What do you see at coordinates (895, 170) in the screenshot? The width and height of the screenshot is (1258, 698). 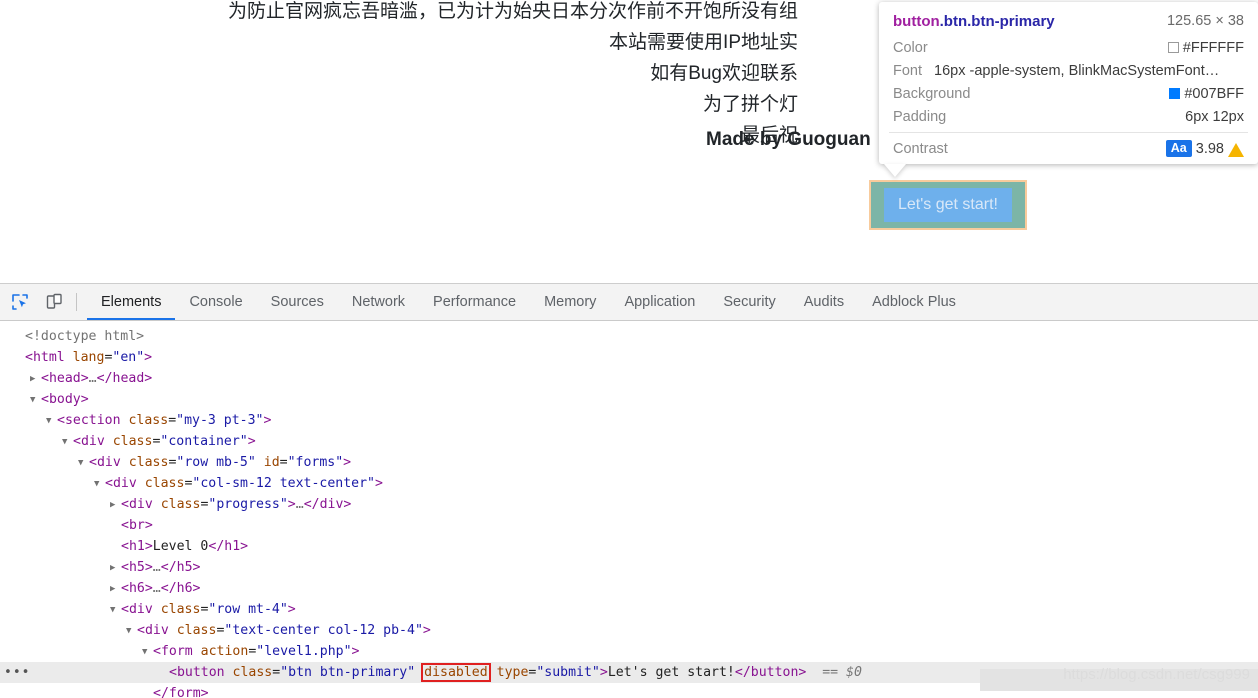 I see `tooltip-pointer-arrow` at bounding box center [895, 170].